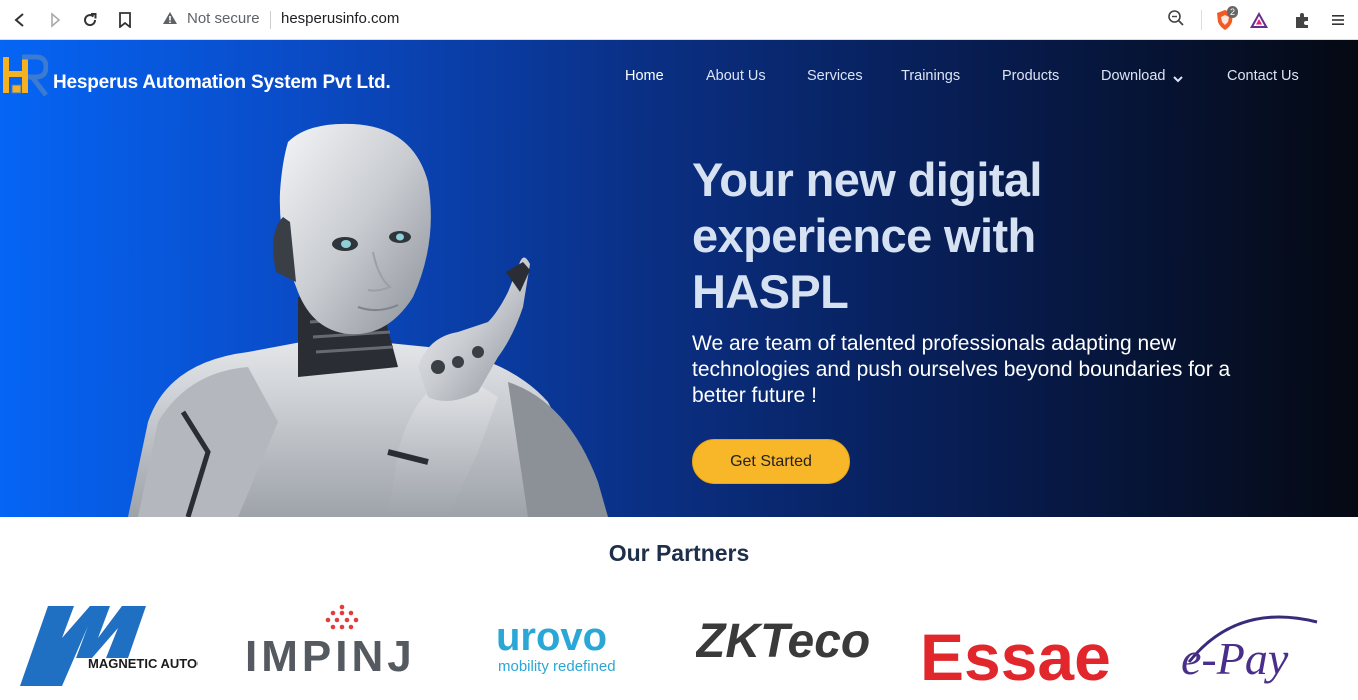 The image size is (1358, 700). What do you see at coordinates (736, 76) in the screenshot?
I see `nav-about-us: About Us` at bounding box center [736, 76].